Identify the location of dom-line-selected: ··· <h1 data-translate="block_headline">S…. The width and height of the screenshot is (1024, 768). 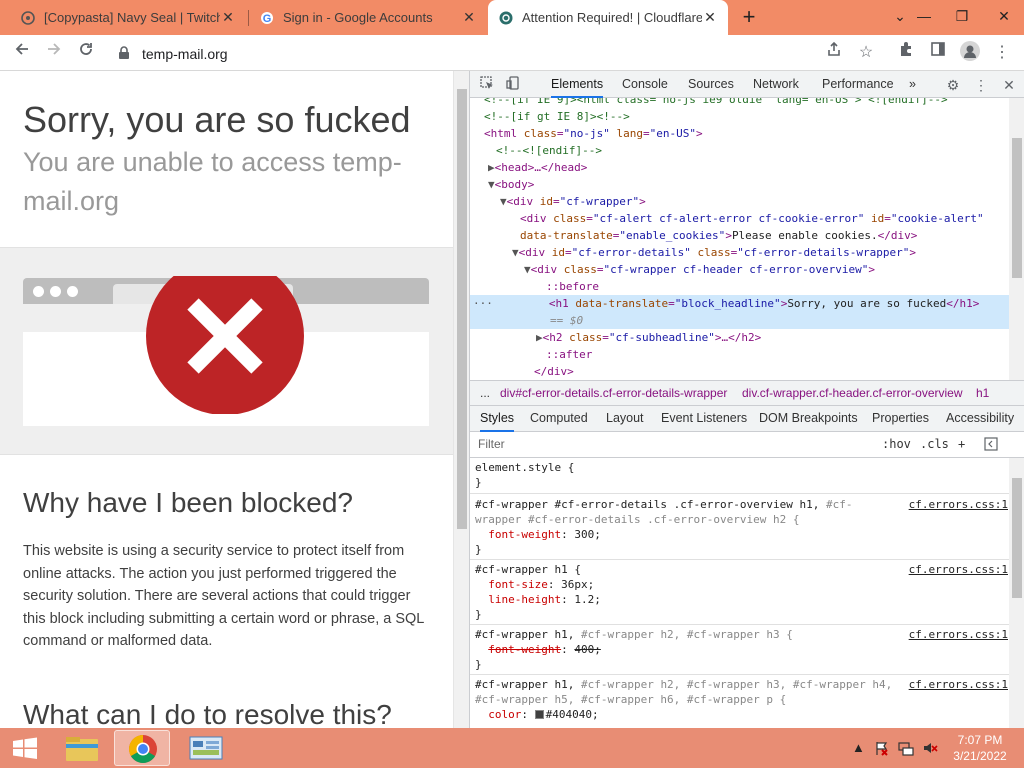
(740, 303).